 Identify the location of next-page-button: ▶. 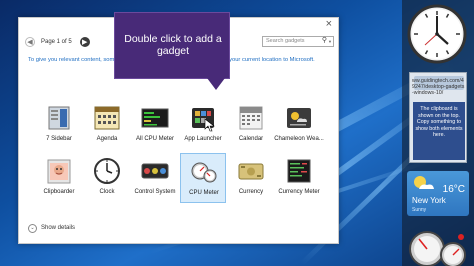
(84, 42).